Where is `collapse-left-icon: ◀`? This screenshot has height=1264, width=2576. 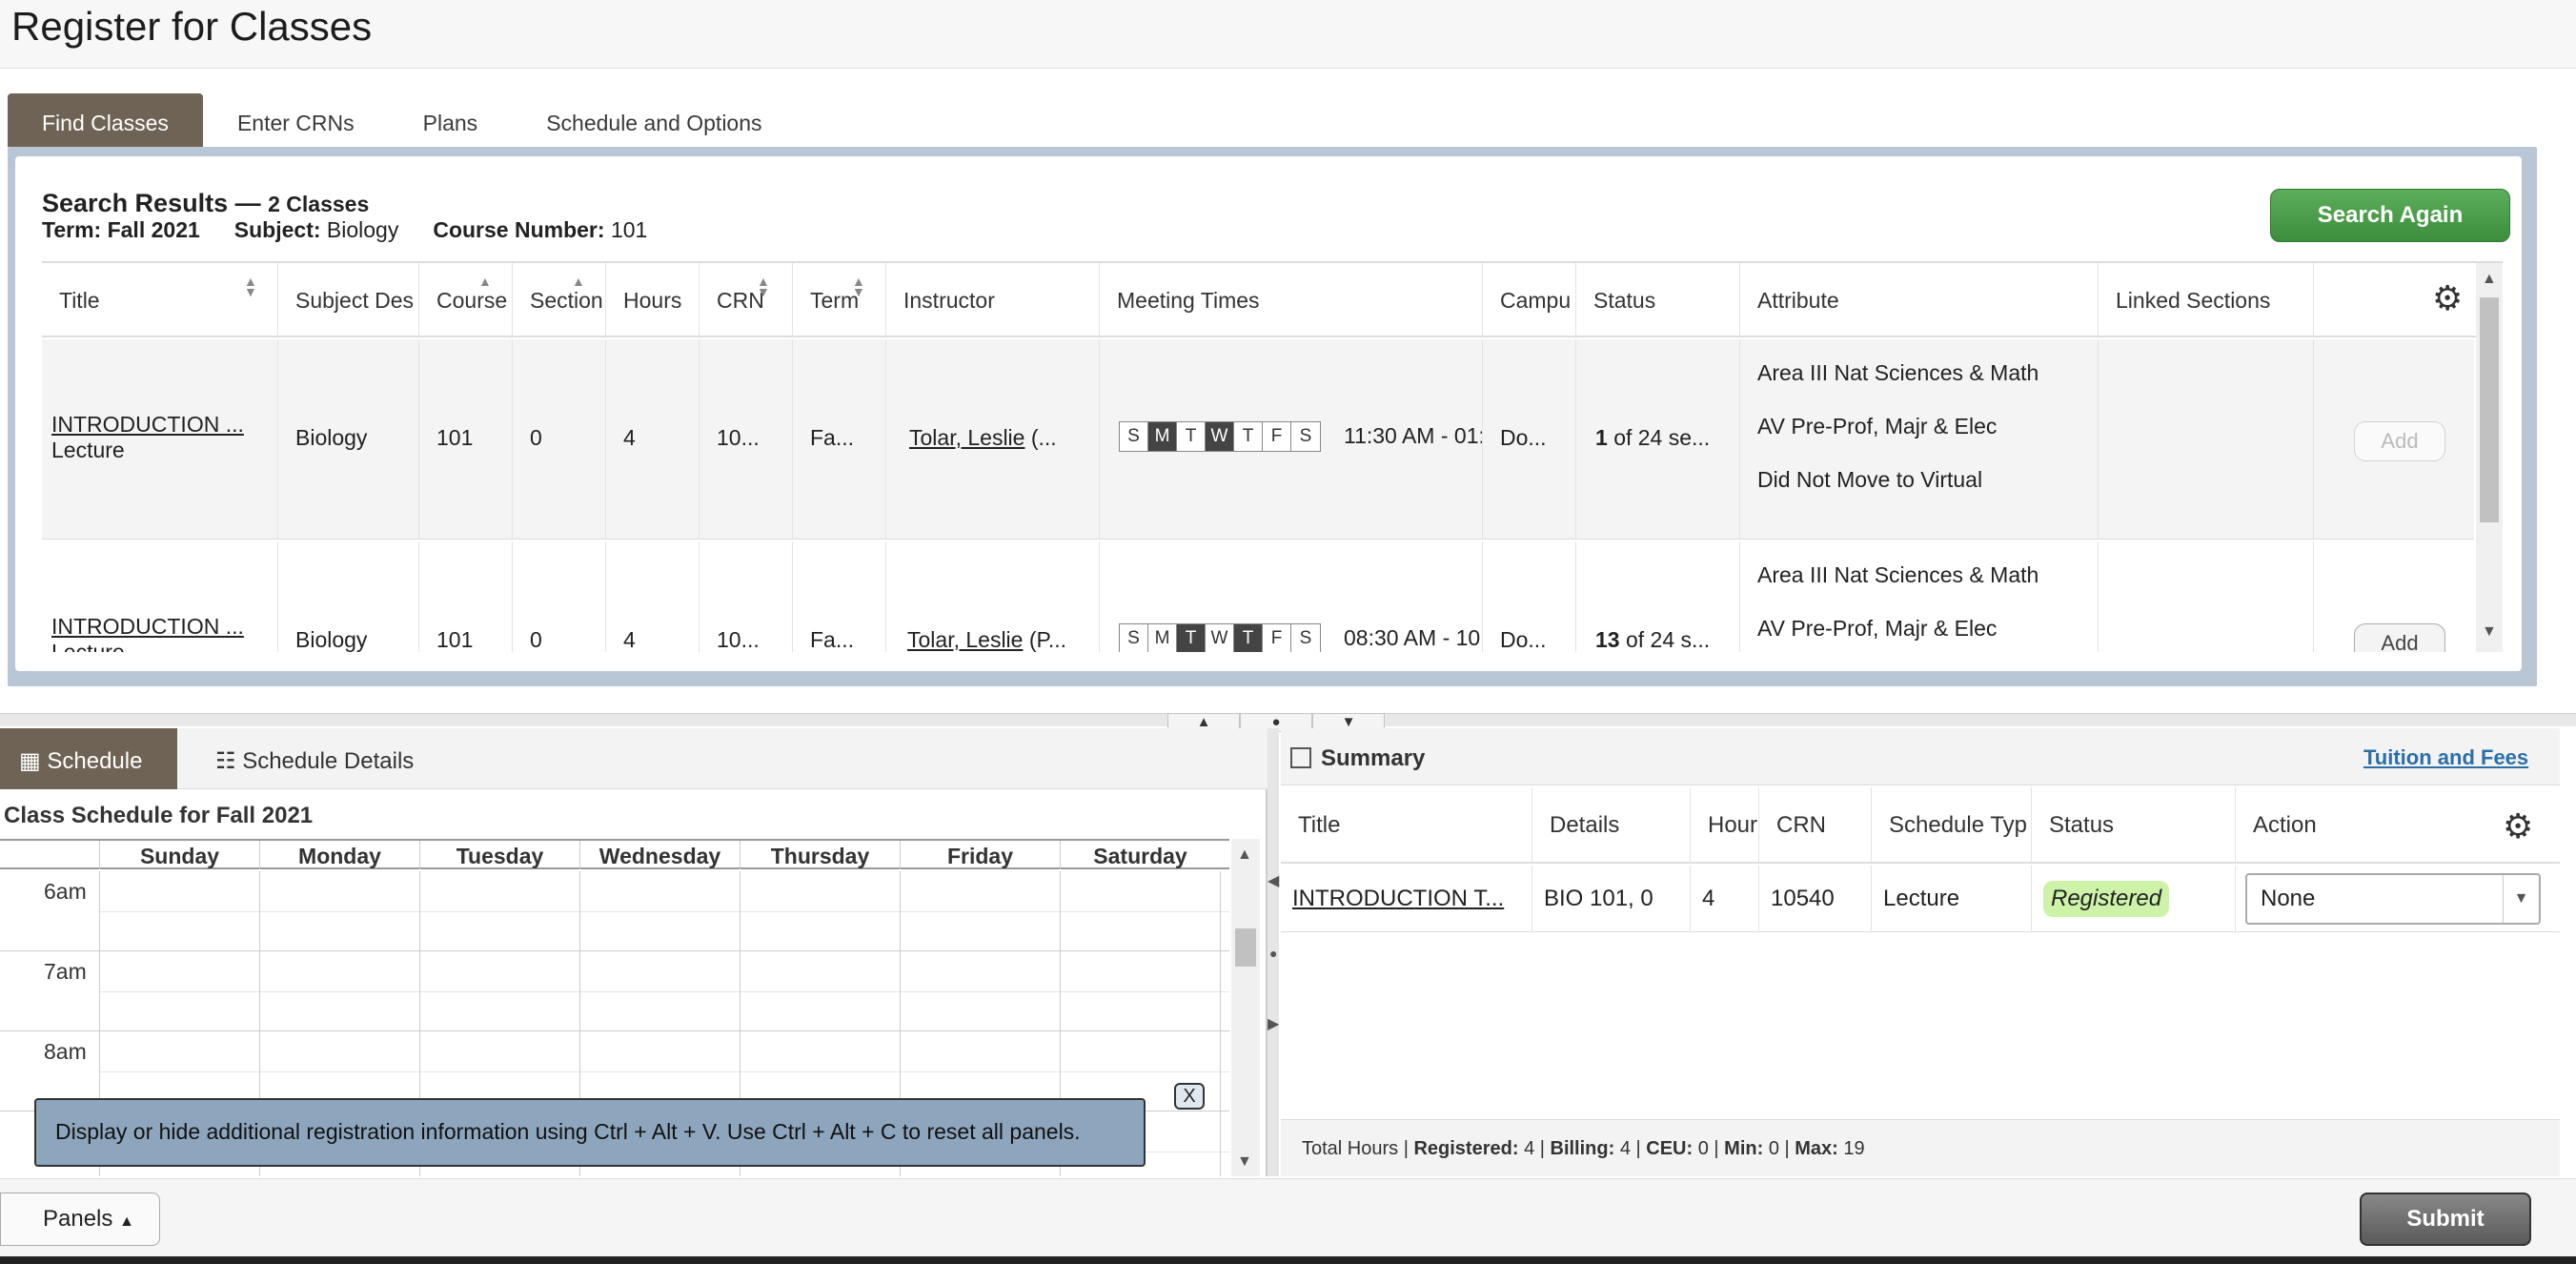 collapse-left-icon: ◀ is located at coordinates (1273, 880).